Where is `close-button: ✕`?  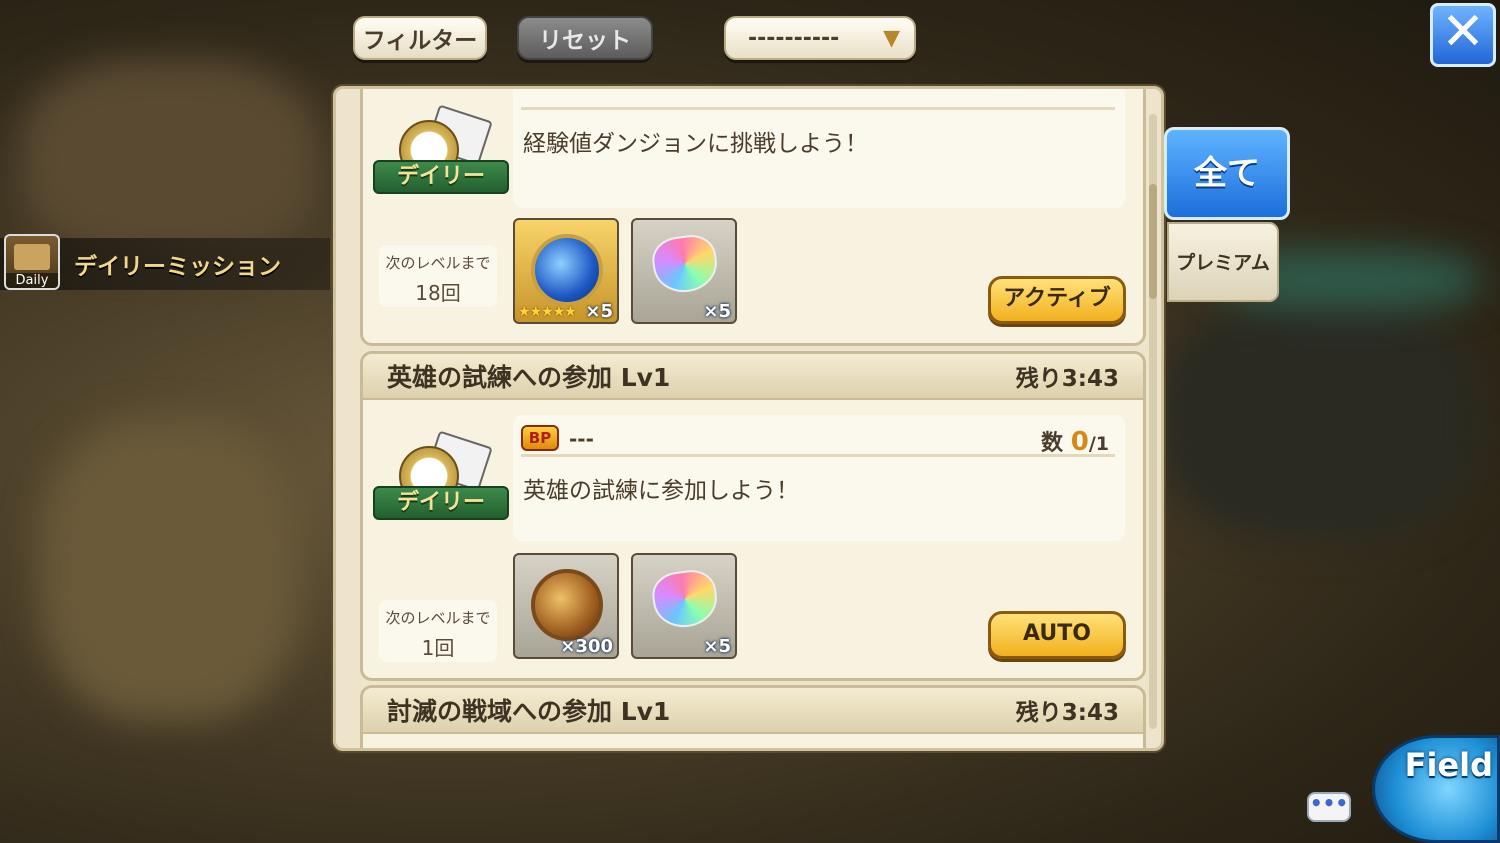 close-button: ✕ is located at coordinates (1463, 35).